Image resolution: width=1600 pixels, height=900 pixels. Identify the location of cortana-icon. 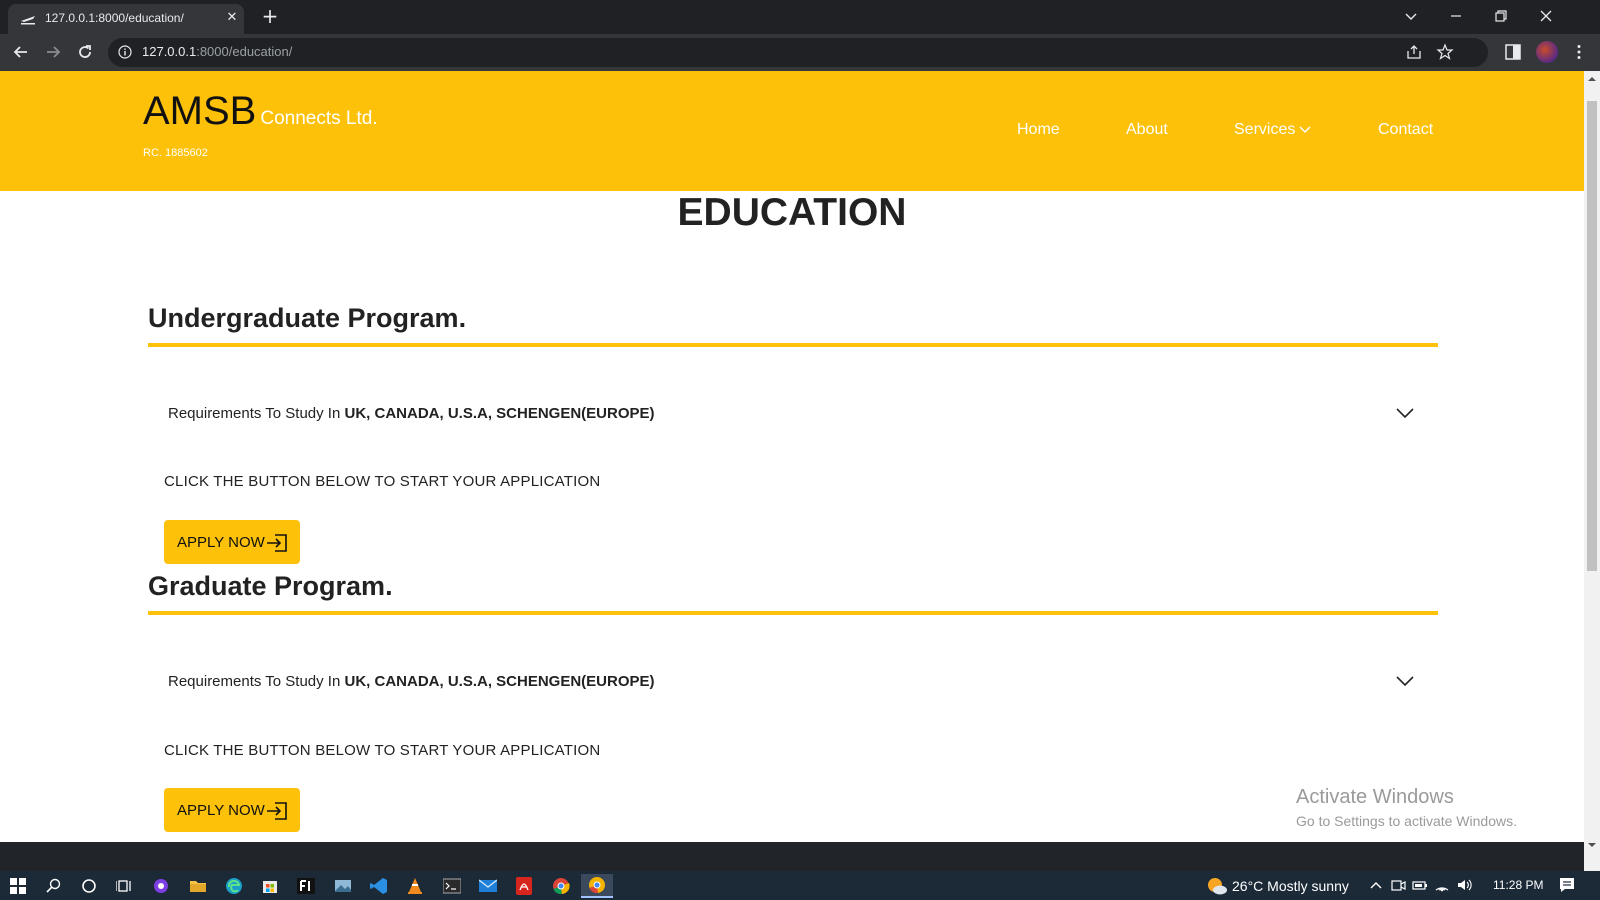
(89, 886).